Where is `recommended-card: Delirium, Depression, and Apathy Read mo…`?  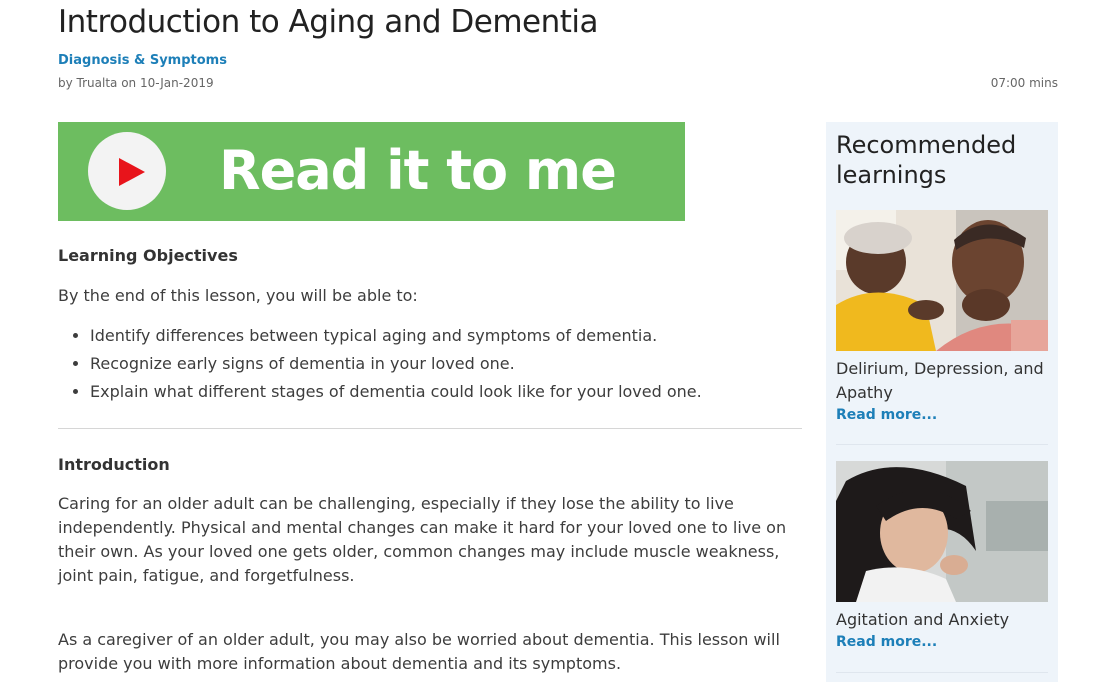
recommended-card: Delirium, Depression, and Apathy Read mo… is located at coordinates (942, 316).